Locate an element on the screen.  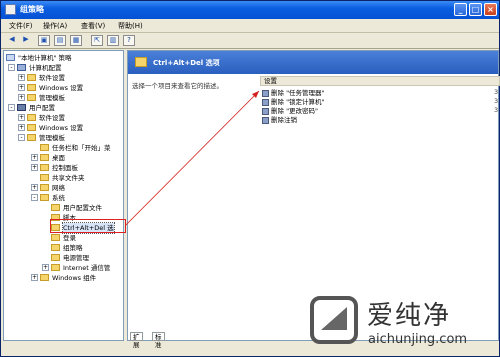
watermark-logo-icon is located at coordinates (334, 320).